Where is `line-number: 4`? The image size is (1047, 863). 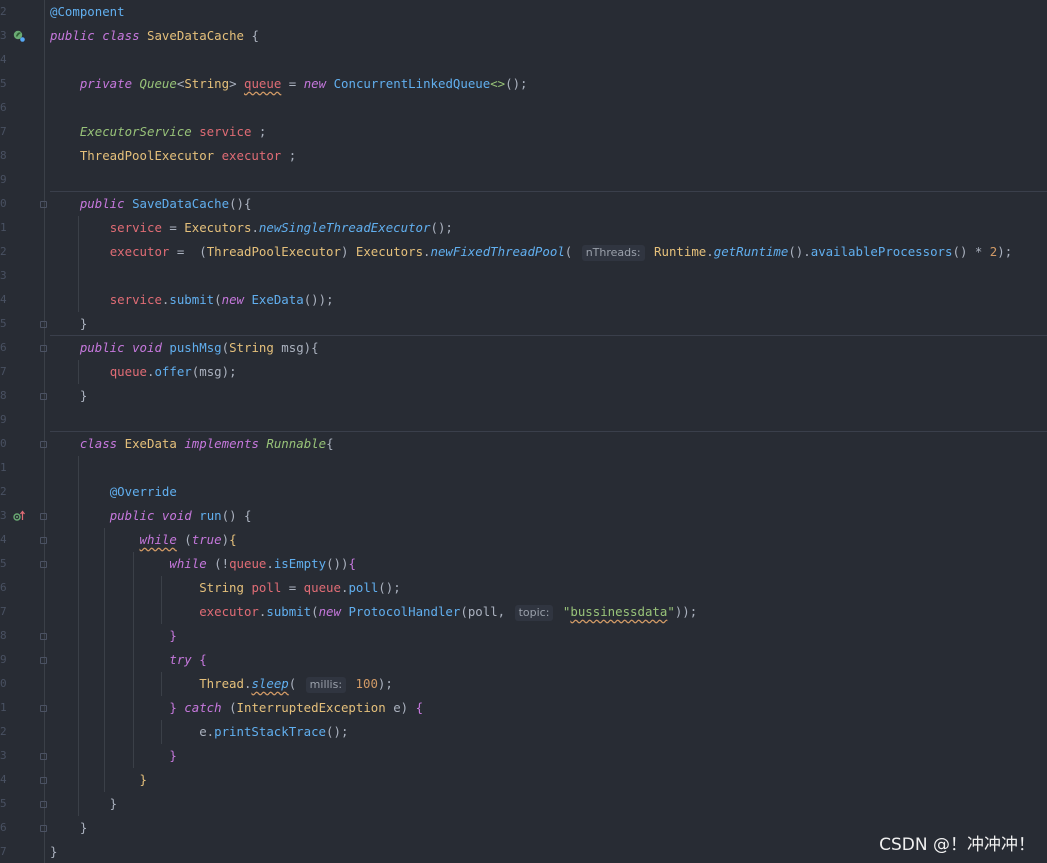
line-number: 4 is located at coordinates (3, 299).